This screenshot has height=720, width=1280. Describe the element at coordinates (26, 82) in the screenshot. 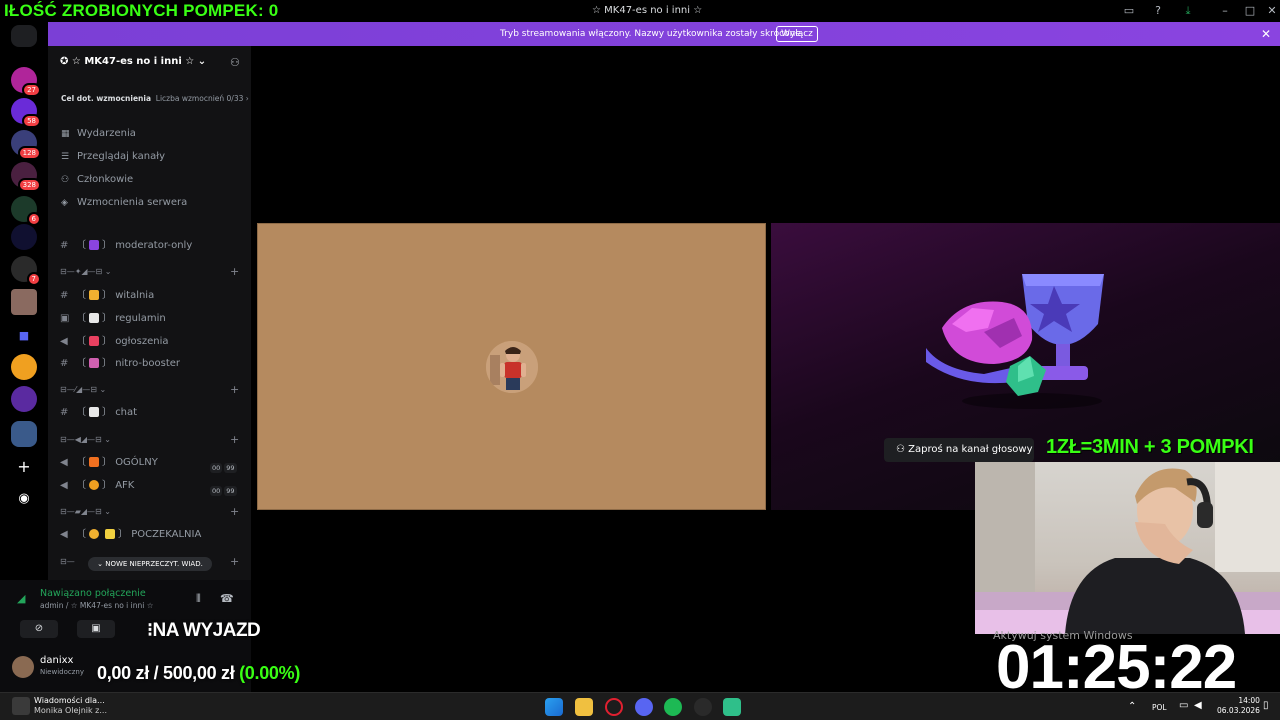

I see `server-icon: 27` at that location.